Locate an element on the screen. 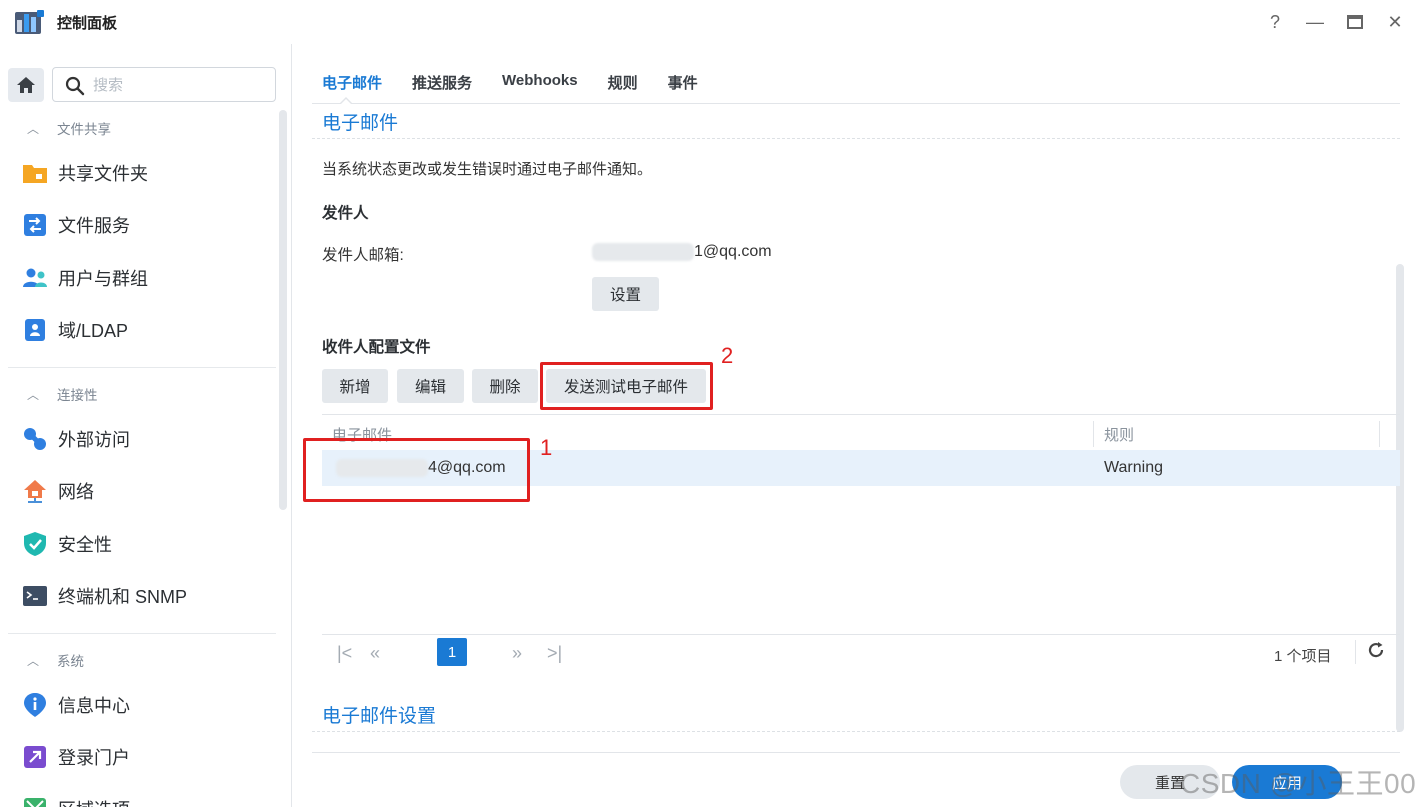 The image size is (1416, 807). sidebar-item-login-portal: 登录门户 is located at coordinates (76, 757).